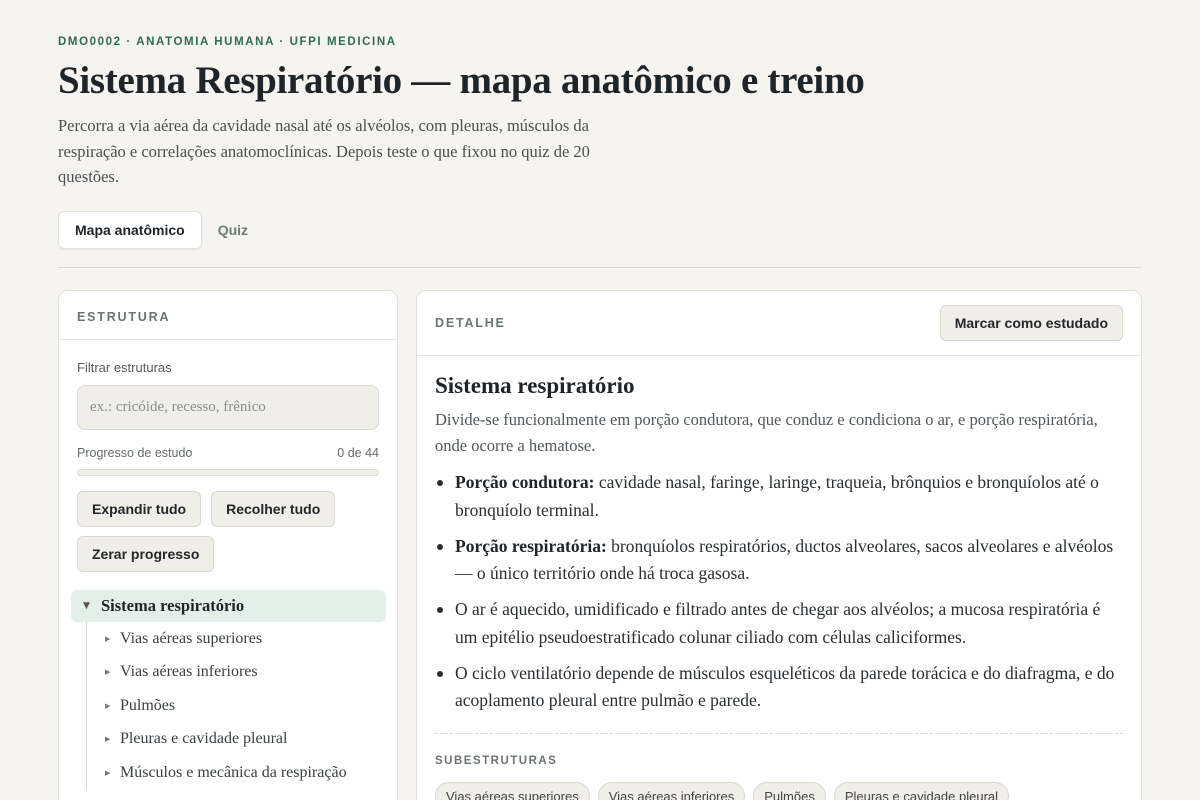  Describe the element at coordinates (189, 672) in the screenshot. I see `tree-item-label: Vias aéreas inferiores` at that location.